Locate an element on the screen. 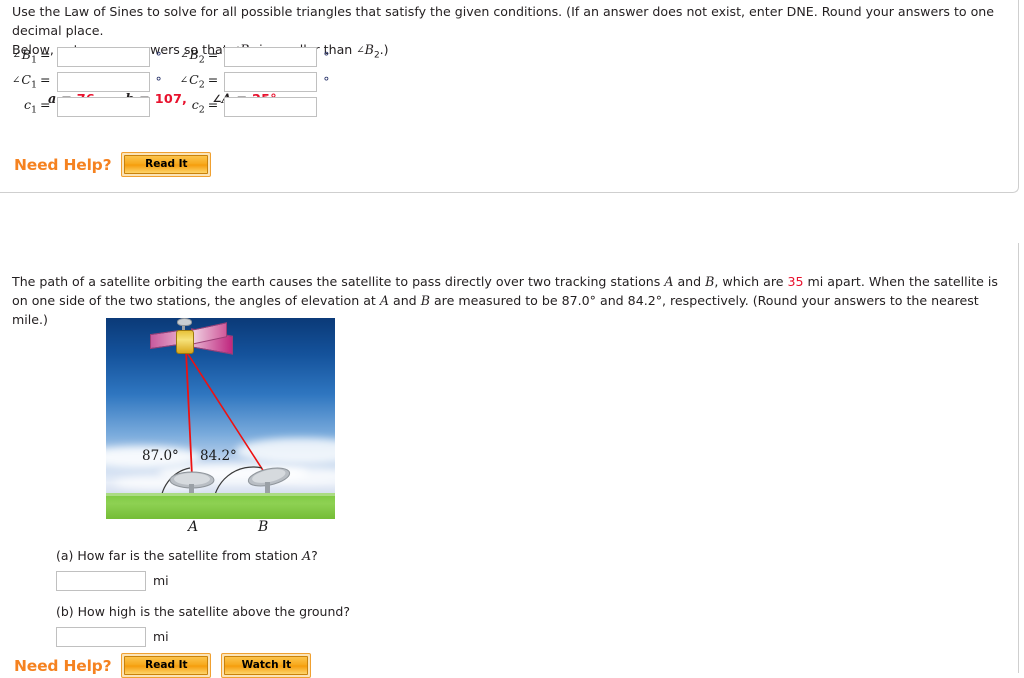 This screenshot has width=1024, height=678. need-help-row-q2: Need Help? Read It Watch It is located at coordinates (163, 665).